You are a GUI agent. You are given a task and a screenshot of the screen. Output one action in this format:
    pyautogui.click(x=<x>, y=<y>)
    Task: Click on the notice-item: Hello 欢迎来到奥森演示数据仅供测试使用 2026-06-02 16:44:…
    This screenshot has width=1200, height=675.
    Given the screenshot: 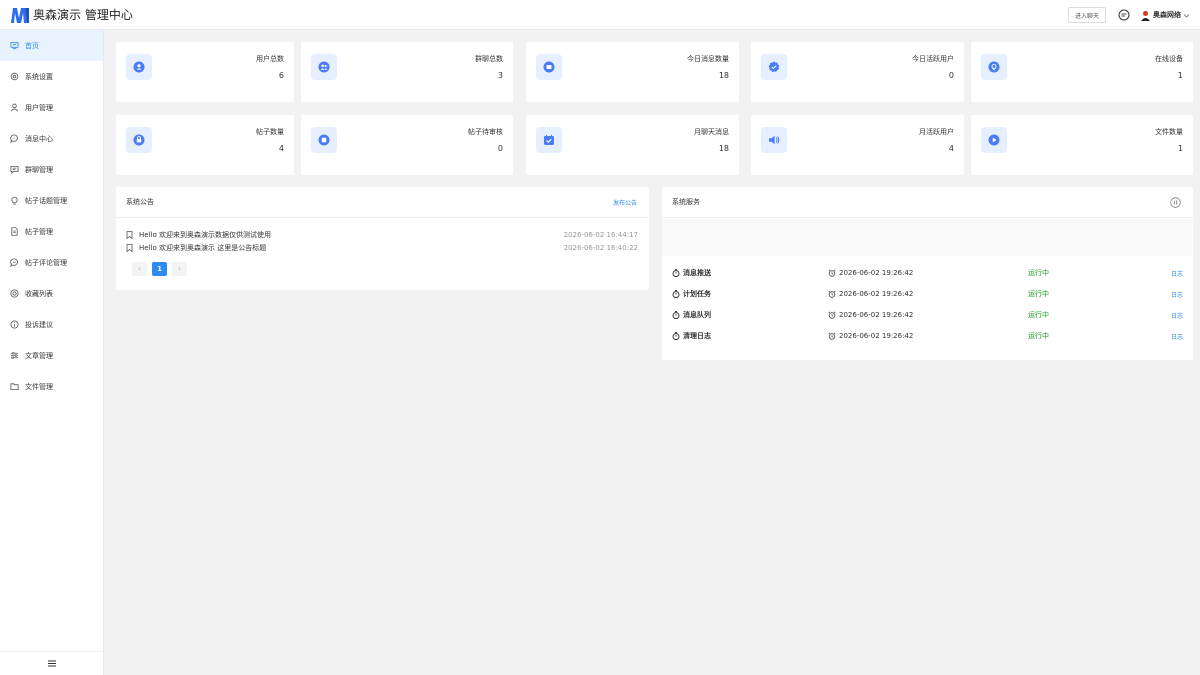 What is the action you would take?
    pyautogui.click(x=382, y=235)
    